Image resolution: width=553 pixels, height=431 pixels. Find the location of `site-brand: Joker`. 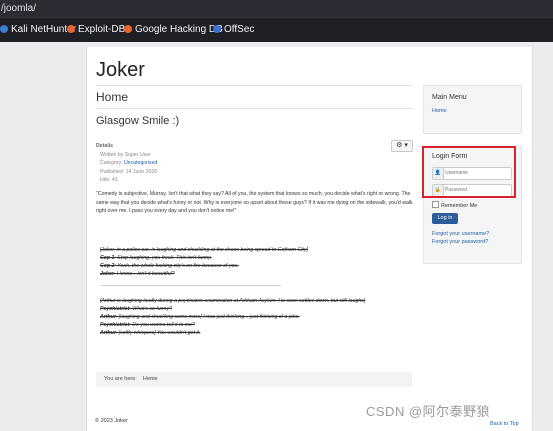

site-brand: Joker is located at coordinates (120, 70).